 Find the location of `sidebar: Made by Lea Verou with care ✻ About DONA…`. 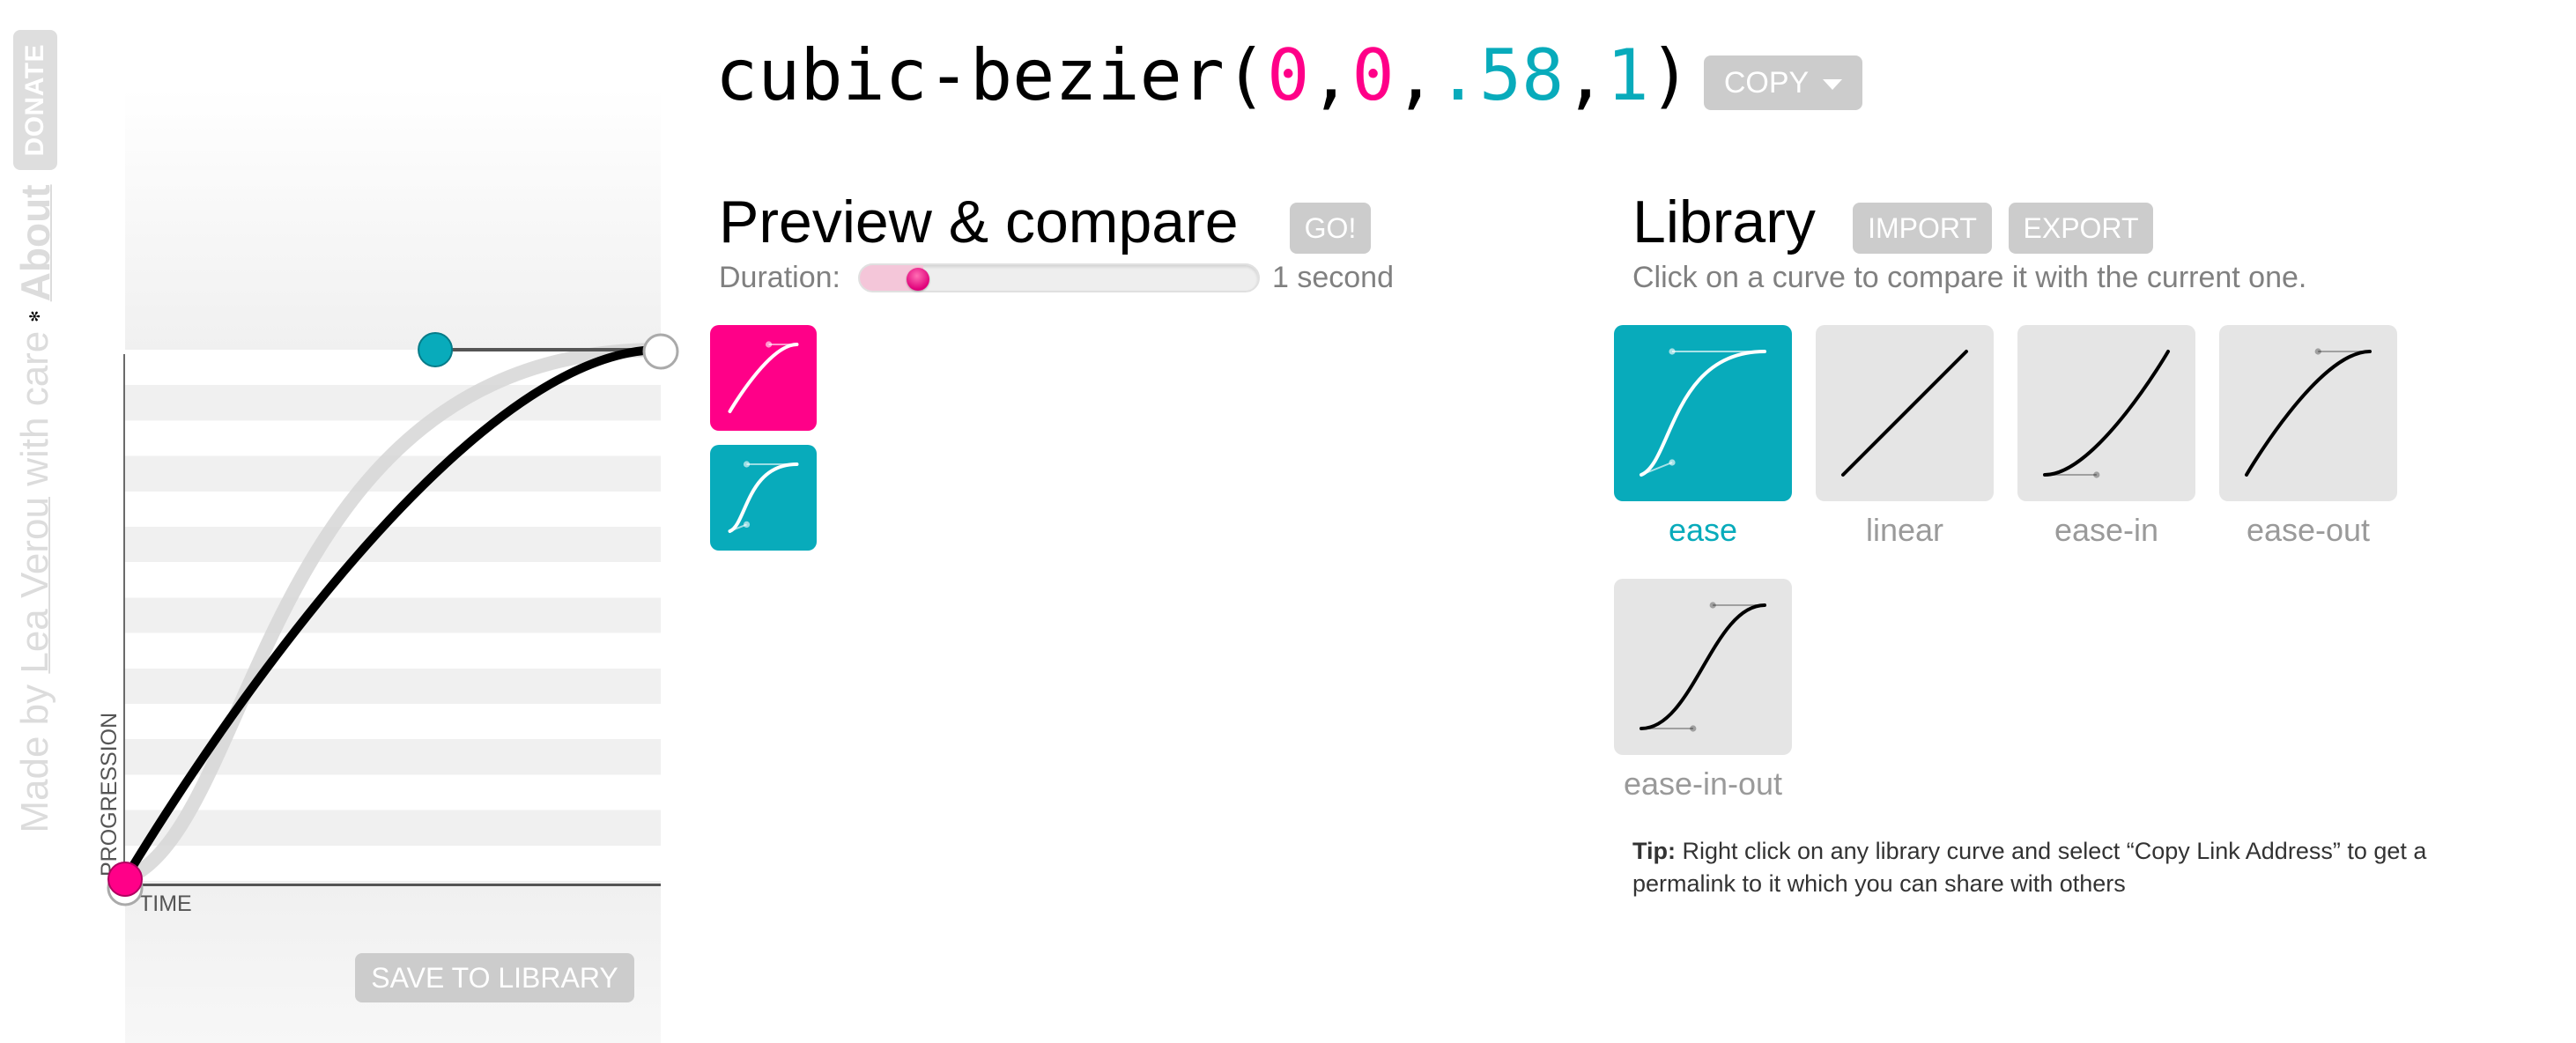

sidebar: Made by Lea Verou with care ✻ About DONA… is located at coordinates (35, 444).